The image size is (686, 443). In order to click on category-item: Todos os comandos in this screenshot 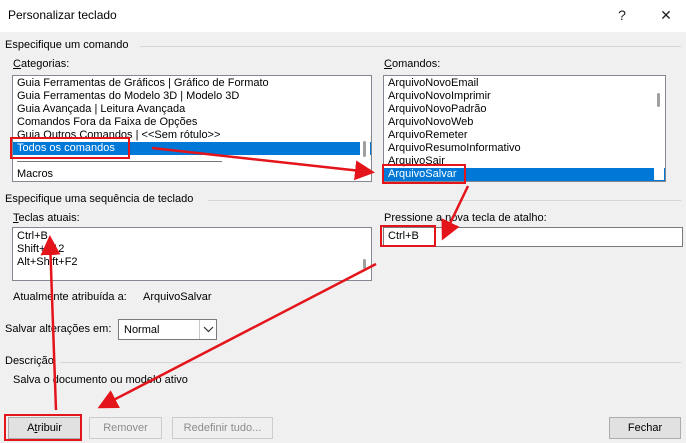, I will do `click(192, 148)`.